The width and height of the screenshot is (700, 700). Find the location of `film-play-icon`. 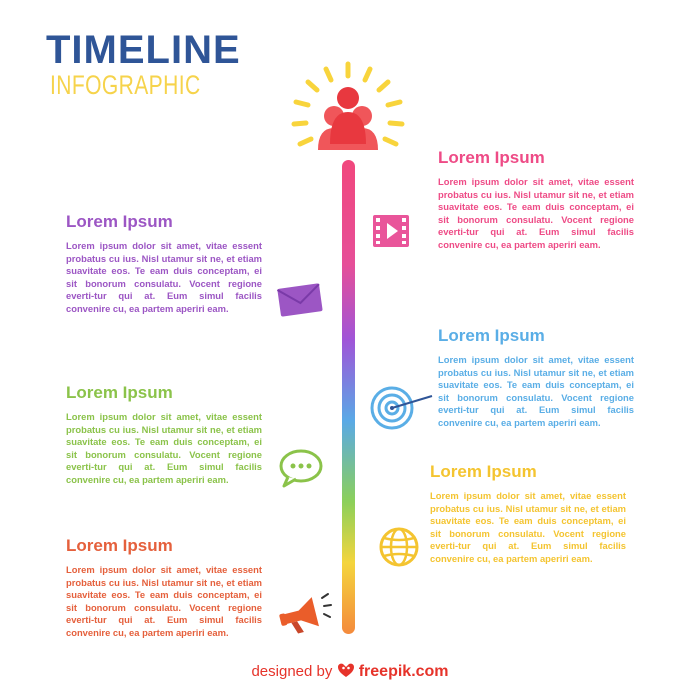

film-play-icon is located at coordinates (391, 231).